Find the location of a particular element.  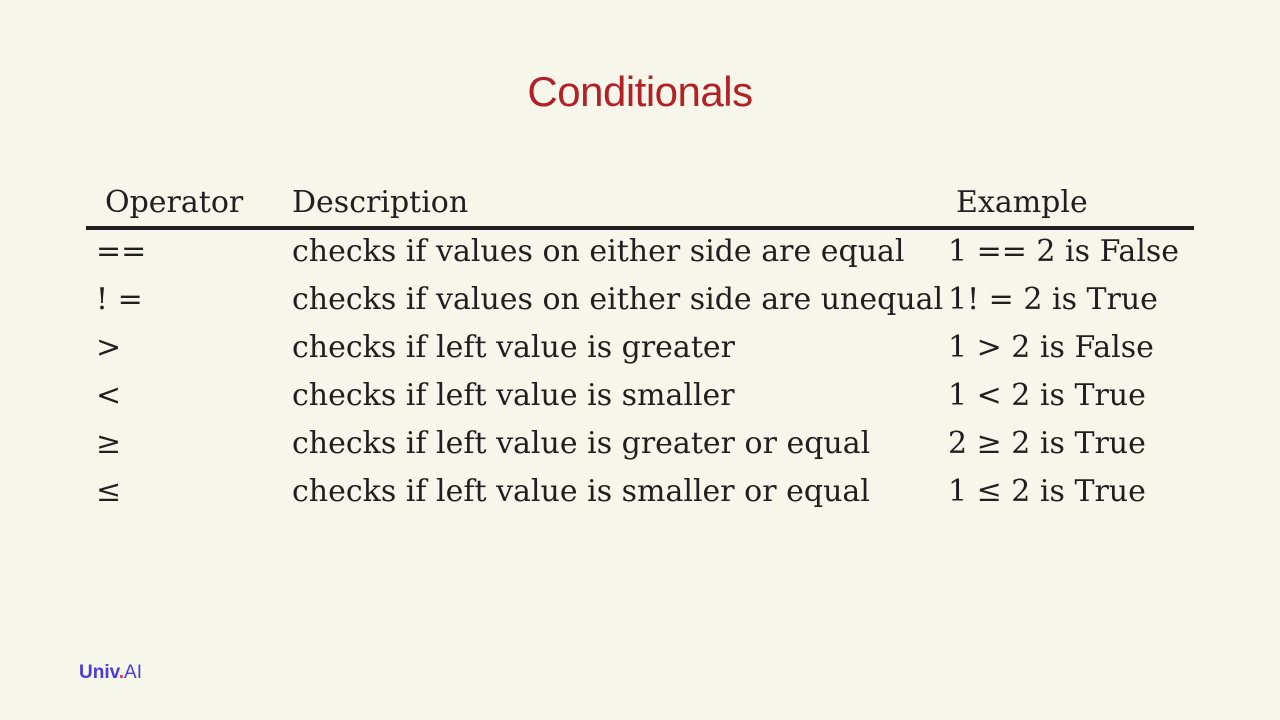

example-cell: 1 == 2 is False is located at coordinates (1063, 251).